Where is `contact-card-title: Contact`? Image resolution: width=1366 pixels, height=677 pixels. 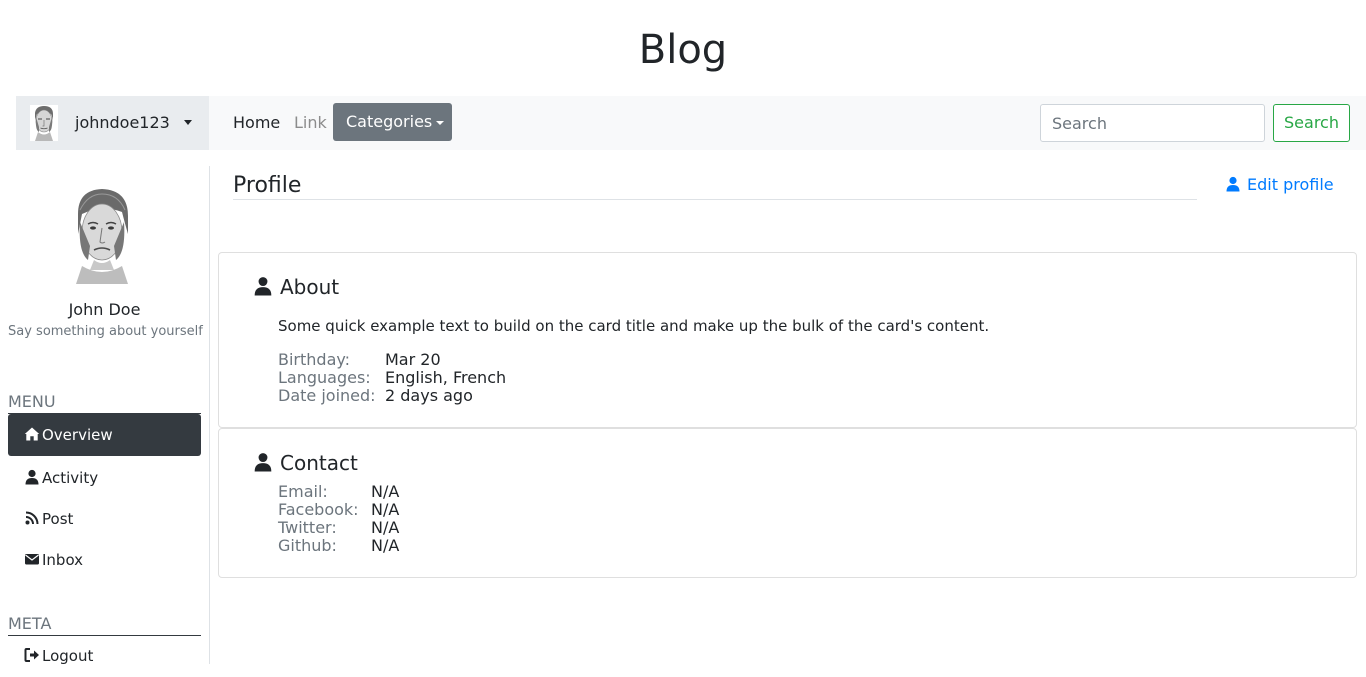 contact-card-title: Contact is located at coordinates (306, 463).